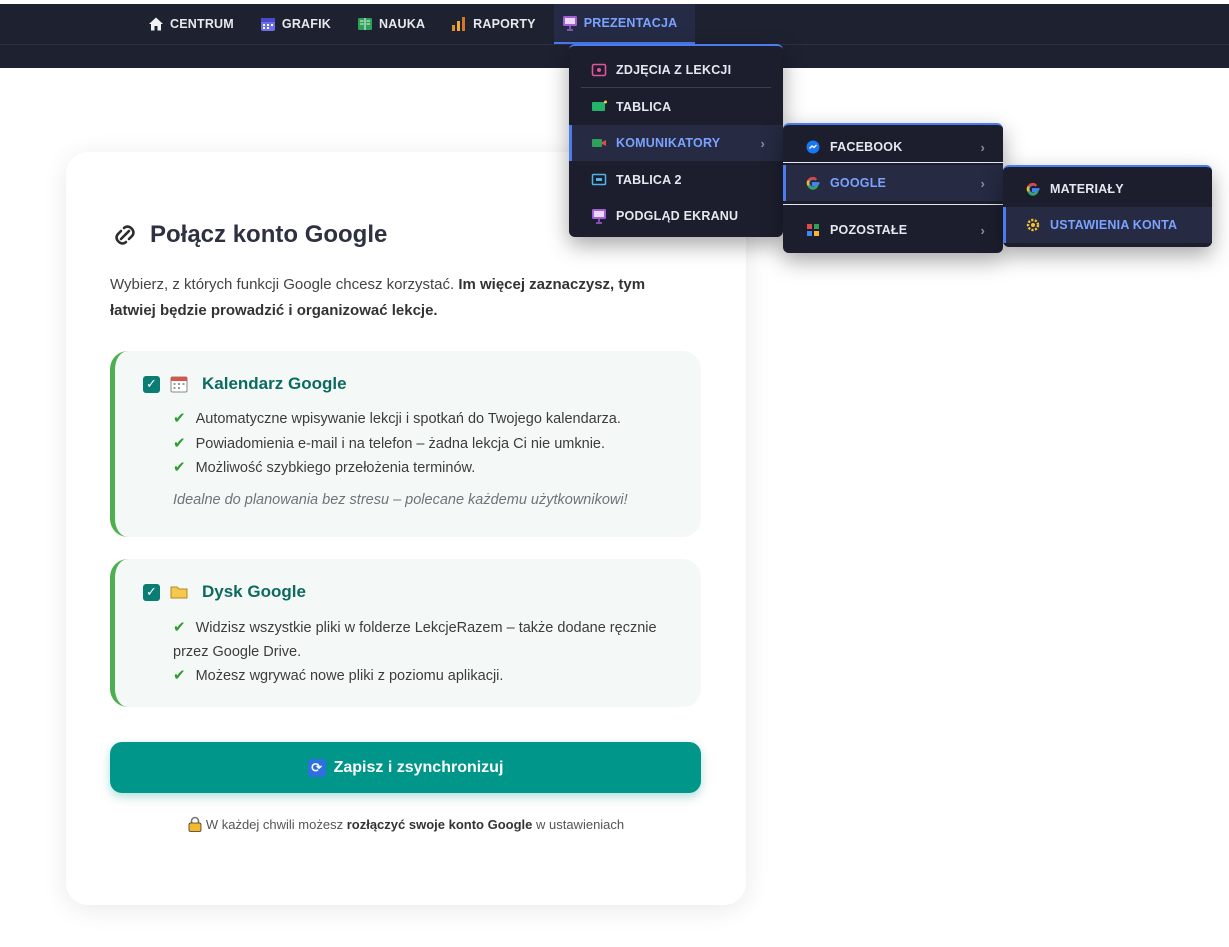 The width and height of the screenshot is (1229, 947). What do you see at coordinates (459, 24) in the screenshot?
I see `bar-chart-icon` at bounding box center [459, 24].